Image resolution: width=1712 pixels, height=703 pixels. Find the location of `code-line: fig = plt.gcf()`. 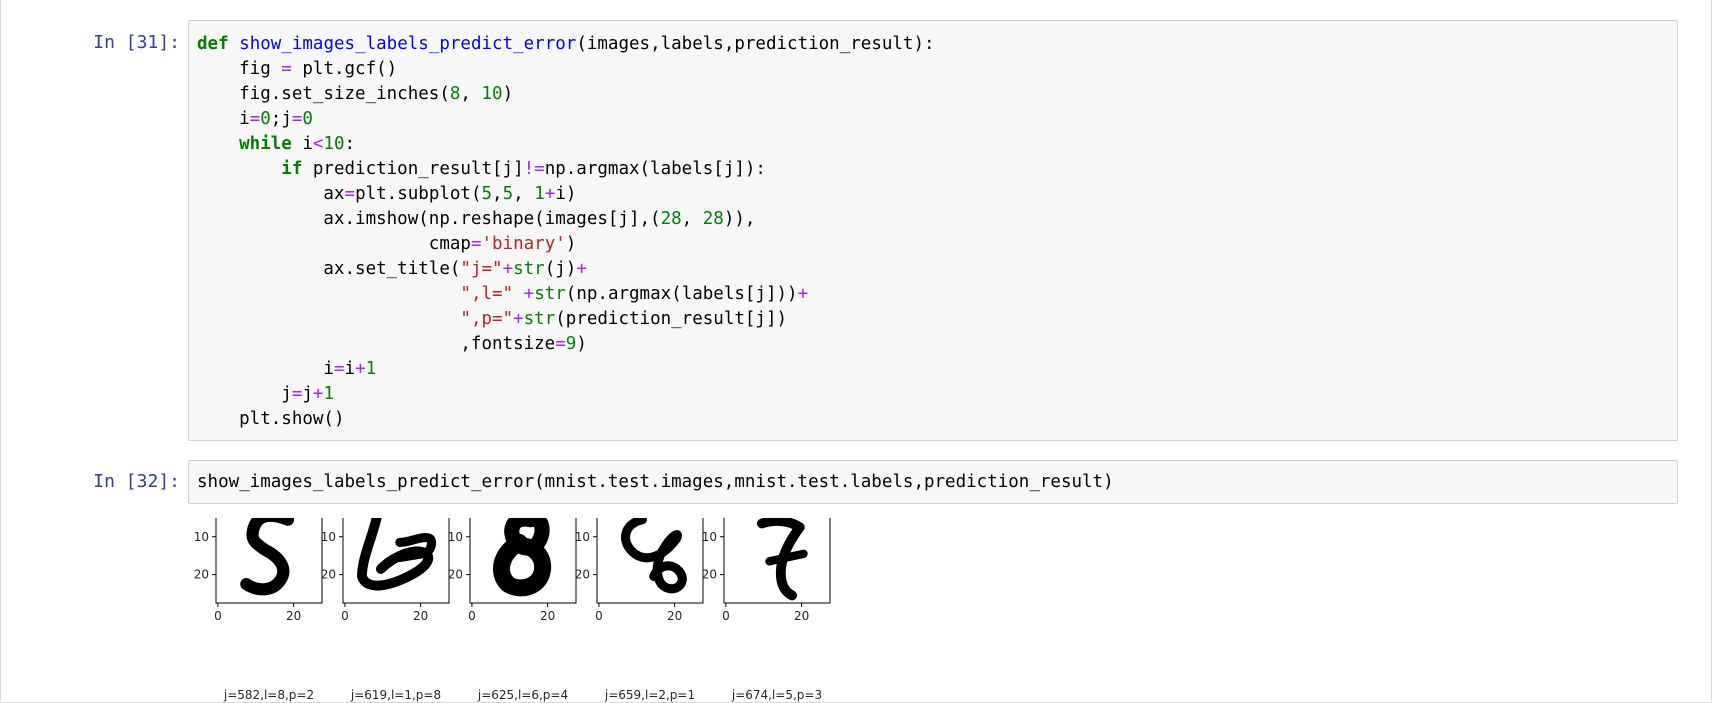

code-line: fig = plt.gcf() is located at coordinates (297, 69).